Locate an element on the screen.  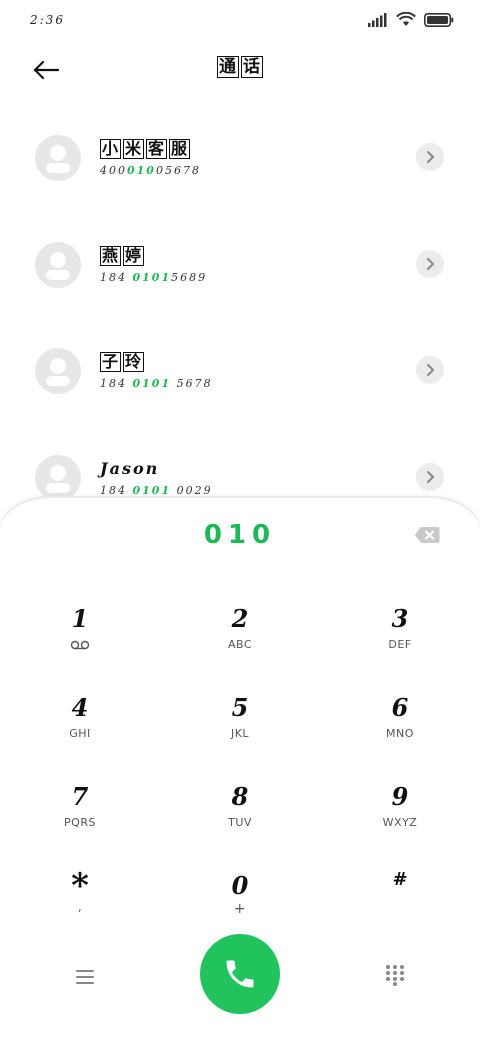
battery-icon is located at coordinates (439, 19).